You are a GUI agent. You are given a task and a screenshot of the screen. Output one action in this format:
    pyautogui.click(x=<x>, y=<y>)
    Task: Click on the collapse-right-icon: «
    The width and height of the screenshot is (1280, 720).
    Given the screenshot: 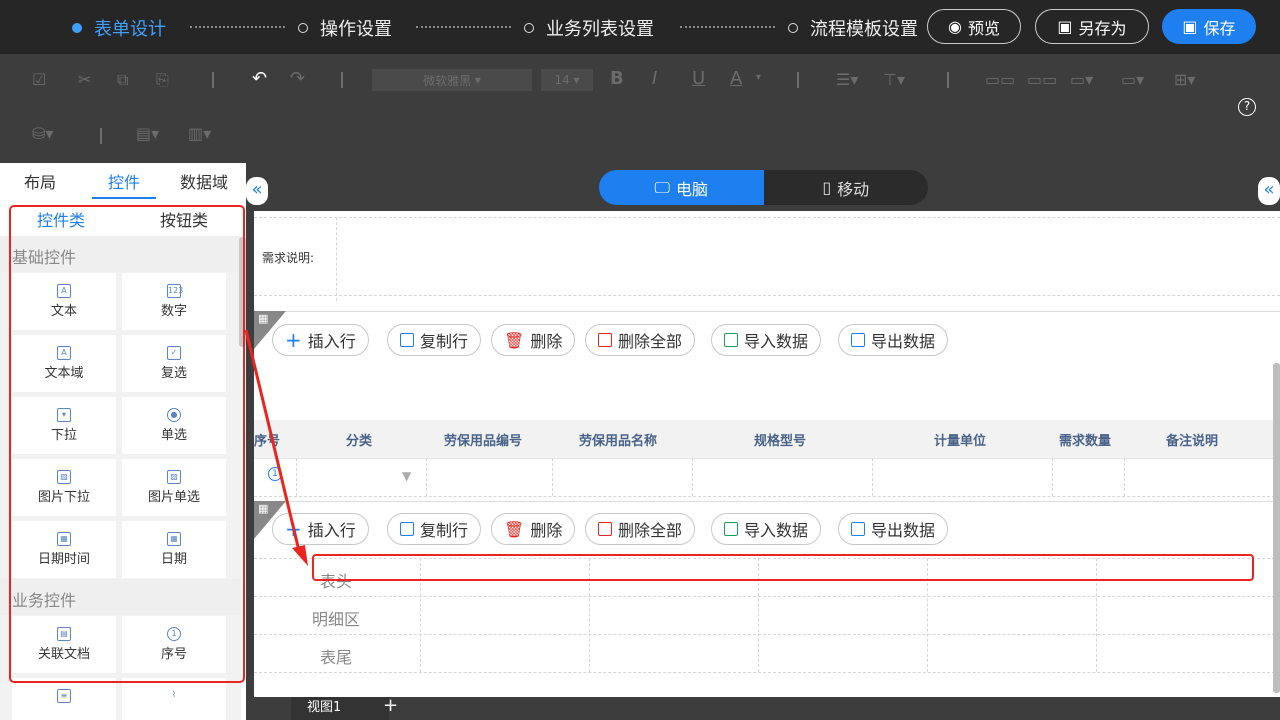 What is the action you would take?
    pyautogui.click(x=1269, y=191)
    